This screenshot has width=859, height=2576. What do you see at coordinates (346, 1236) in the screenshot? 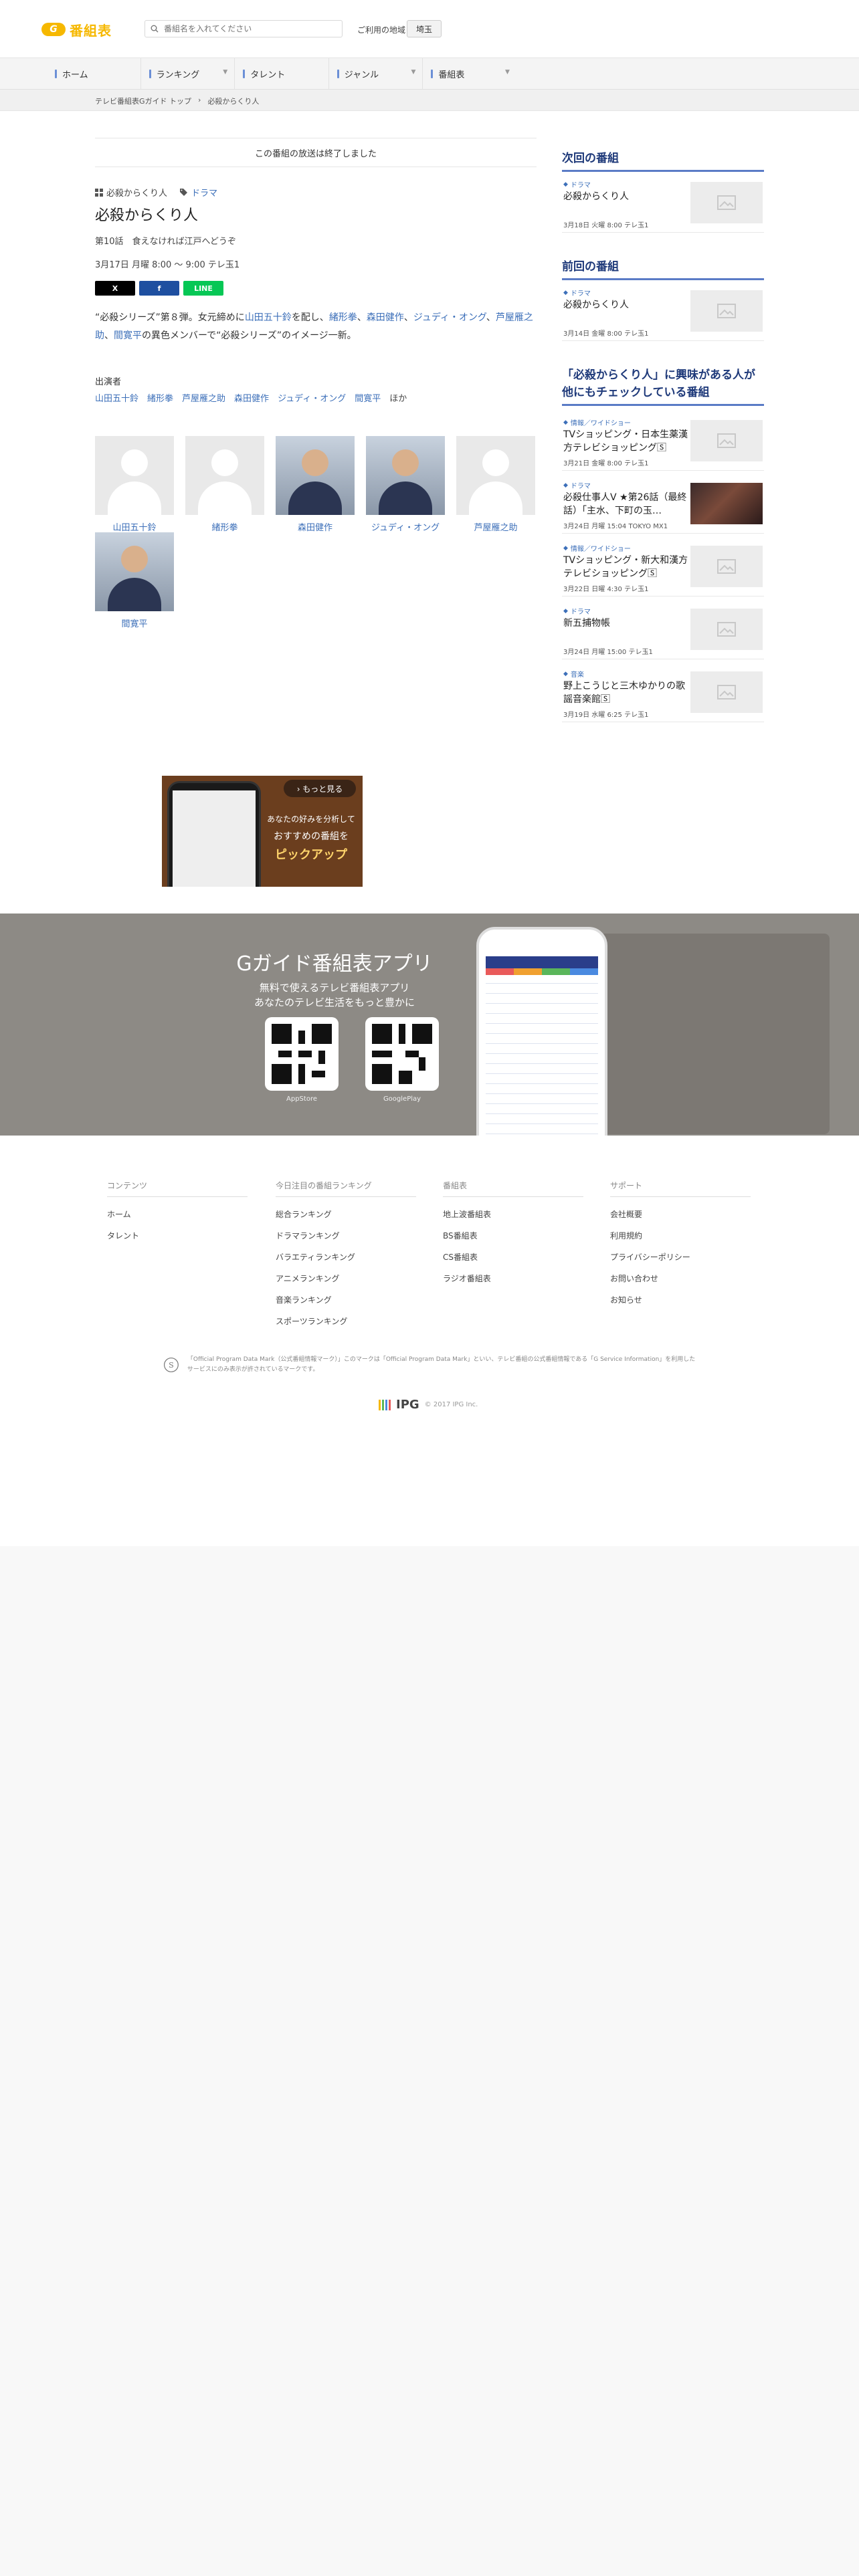
I see `footer-link: ドラマランキング` at bounding box center [346, 1236].